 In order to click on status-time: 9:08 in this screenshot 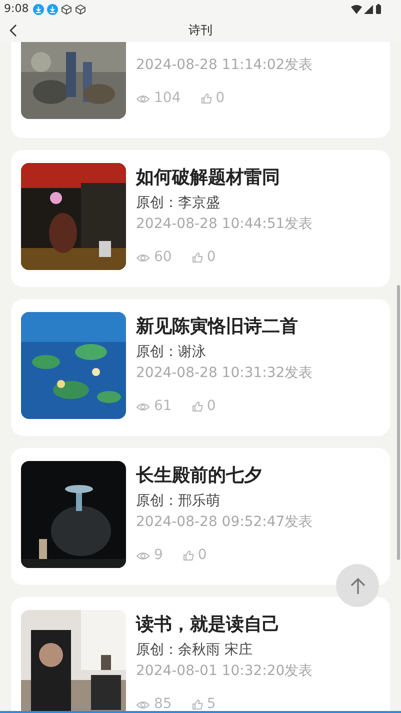, I will do `click(16, 8)`.